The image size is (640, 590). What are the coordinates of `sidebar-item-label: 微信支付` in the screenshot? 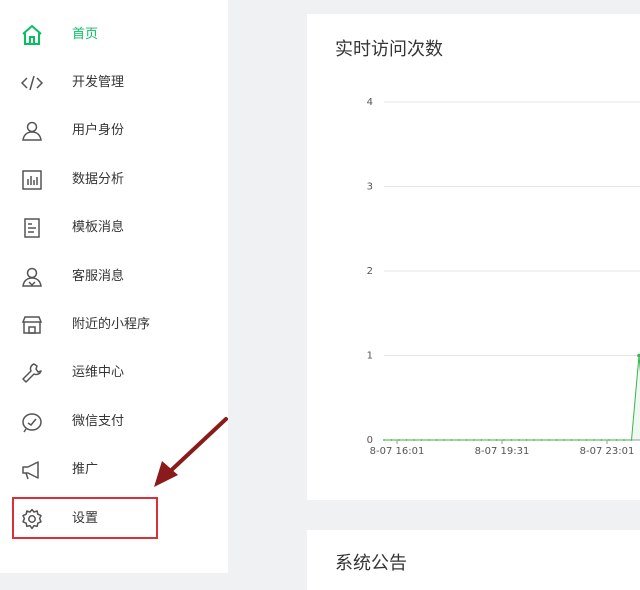 It's located at (98, 421).